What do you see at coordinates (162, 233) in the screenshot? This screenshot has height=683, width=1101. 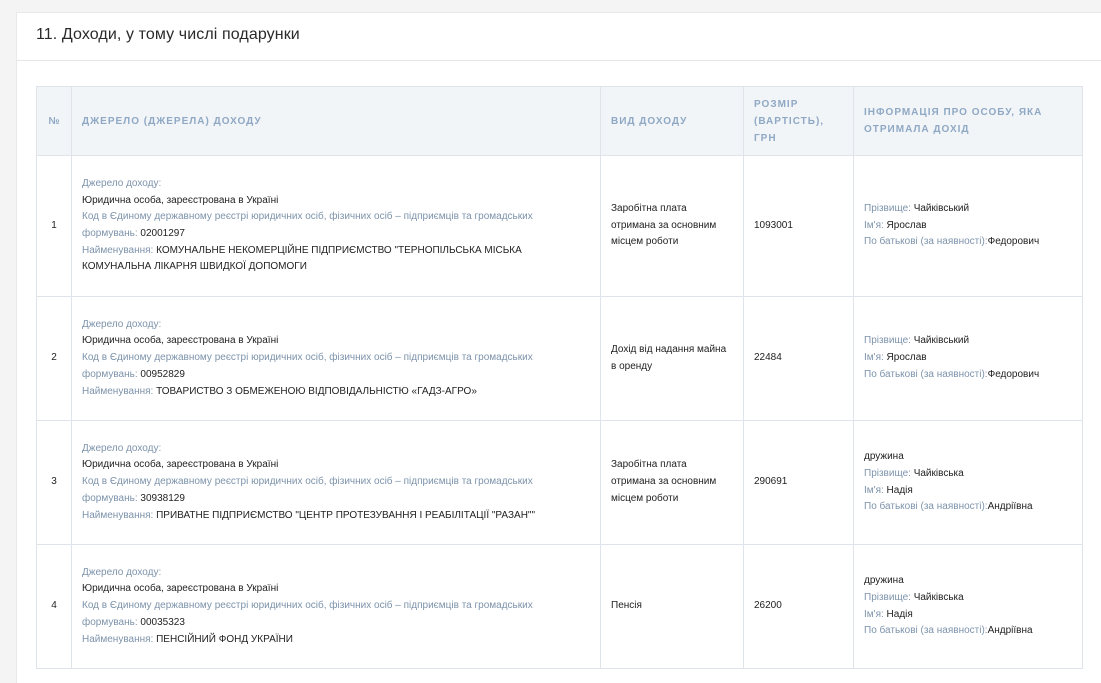 I see `registry-code: 02001297` at bounding box center [162, 233].